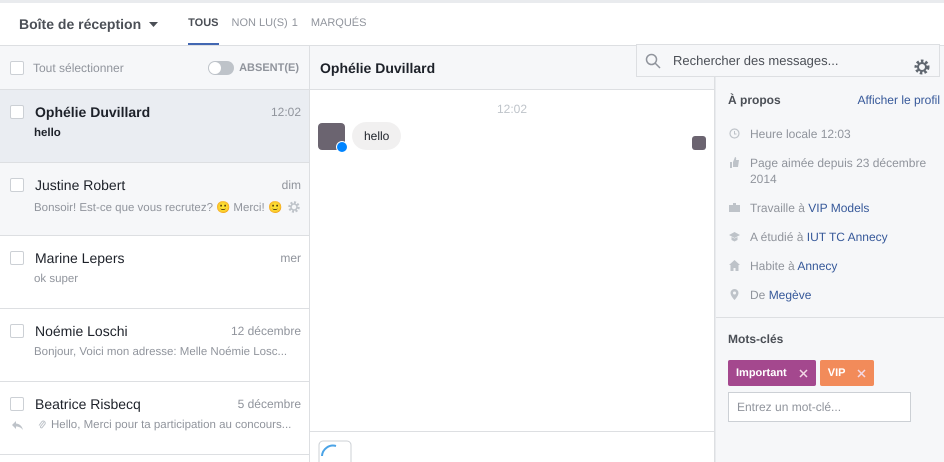 This screenshot has width=944, height=462. Describe the element at coordinates (653, 60) in the screenshot. I see `search-icon` at that location.